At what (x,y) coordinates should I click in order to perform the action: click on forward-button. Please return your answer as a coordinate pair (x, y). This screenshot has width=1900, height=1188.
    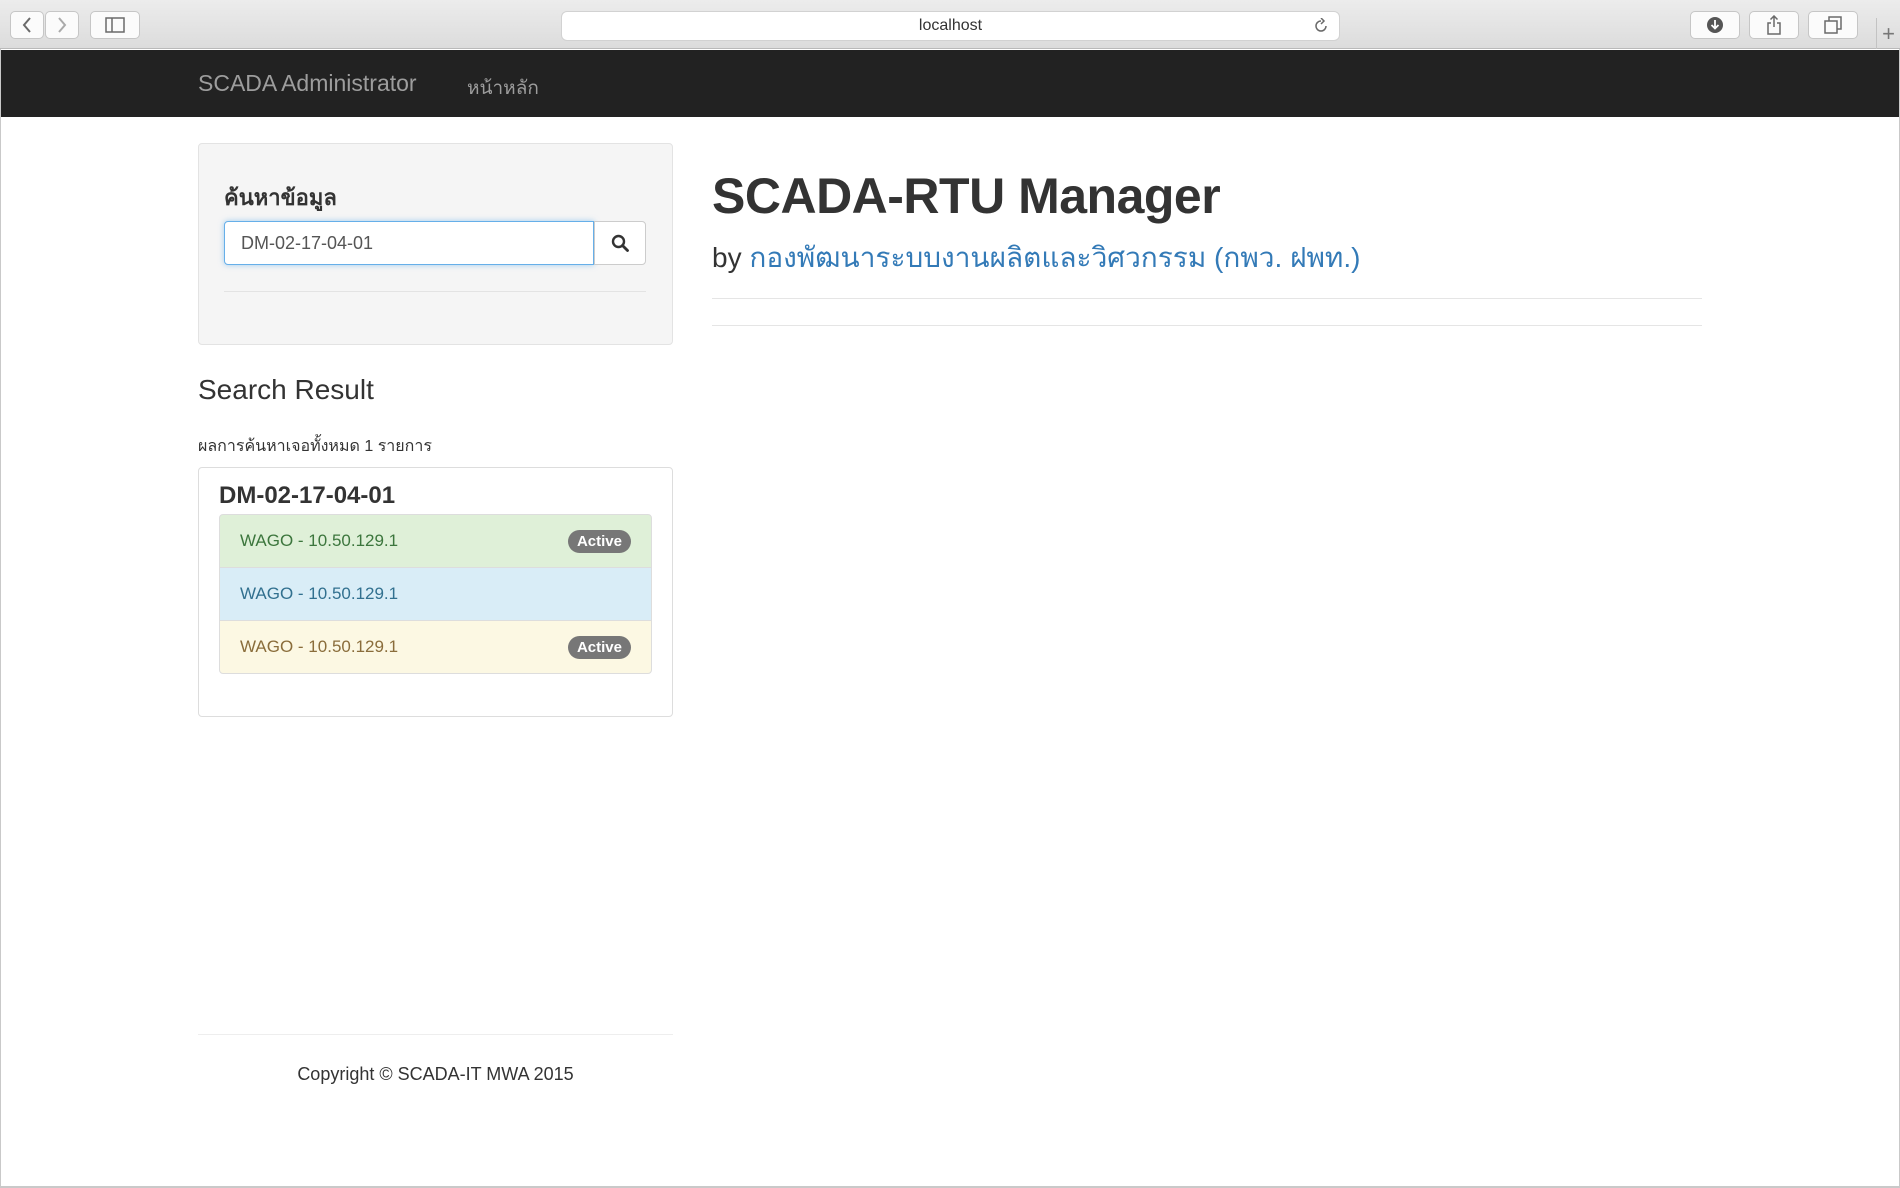
    Looking at the image, I should click on (62, 25).